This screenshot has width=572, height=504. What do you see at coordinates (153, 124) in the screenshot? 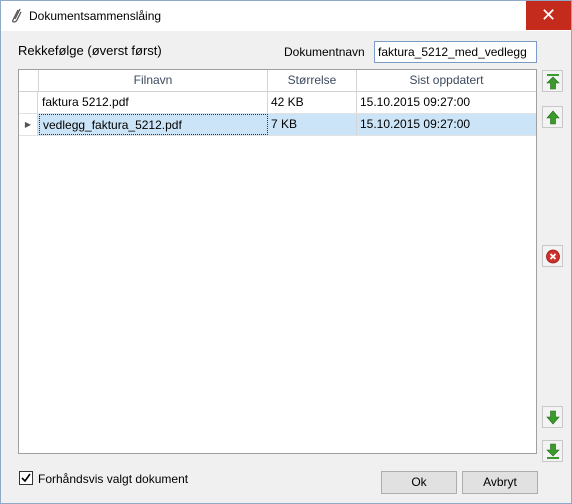
I see `cell-filename: vedlegg_faktura_5212.pdf` at bounding box center [153, 124].